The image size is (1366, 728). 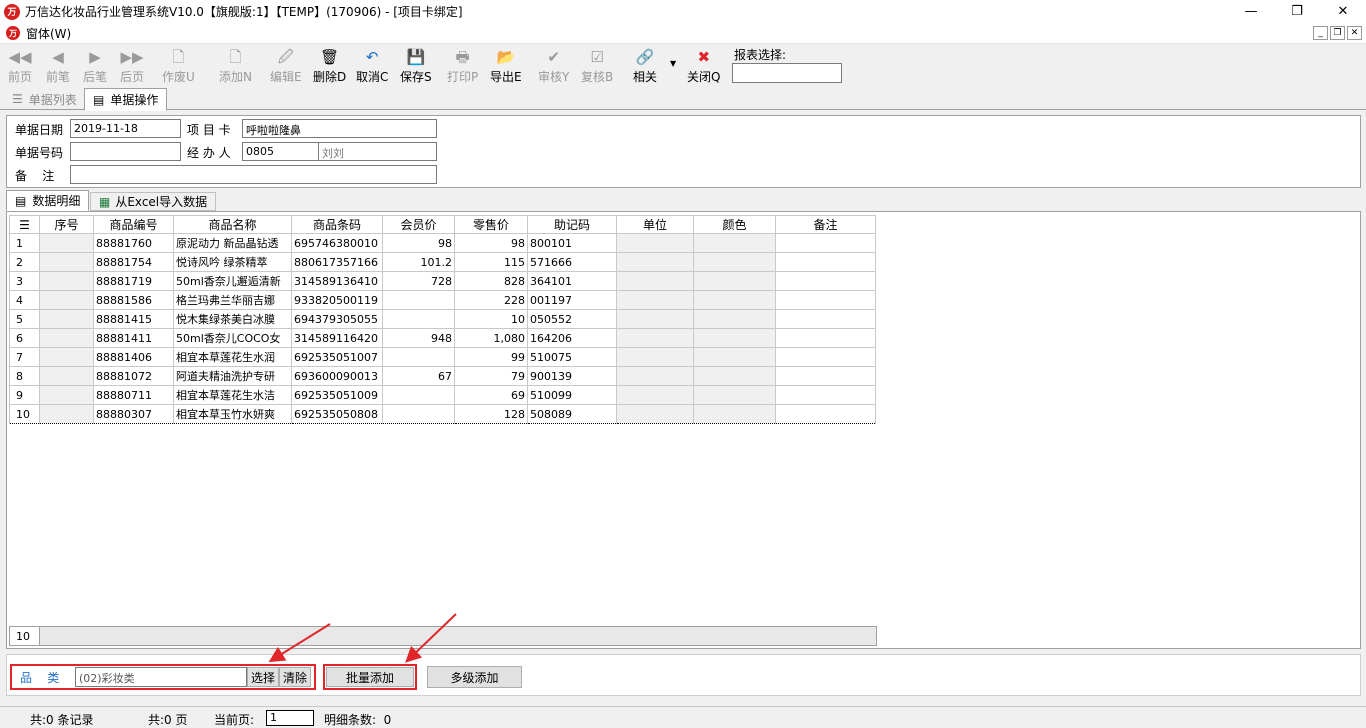 What do you see at coordinates (572, 281) in the screenshot?
I see `mnemonic-cell: 364101` at bounding box center [572, 281].